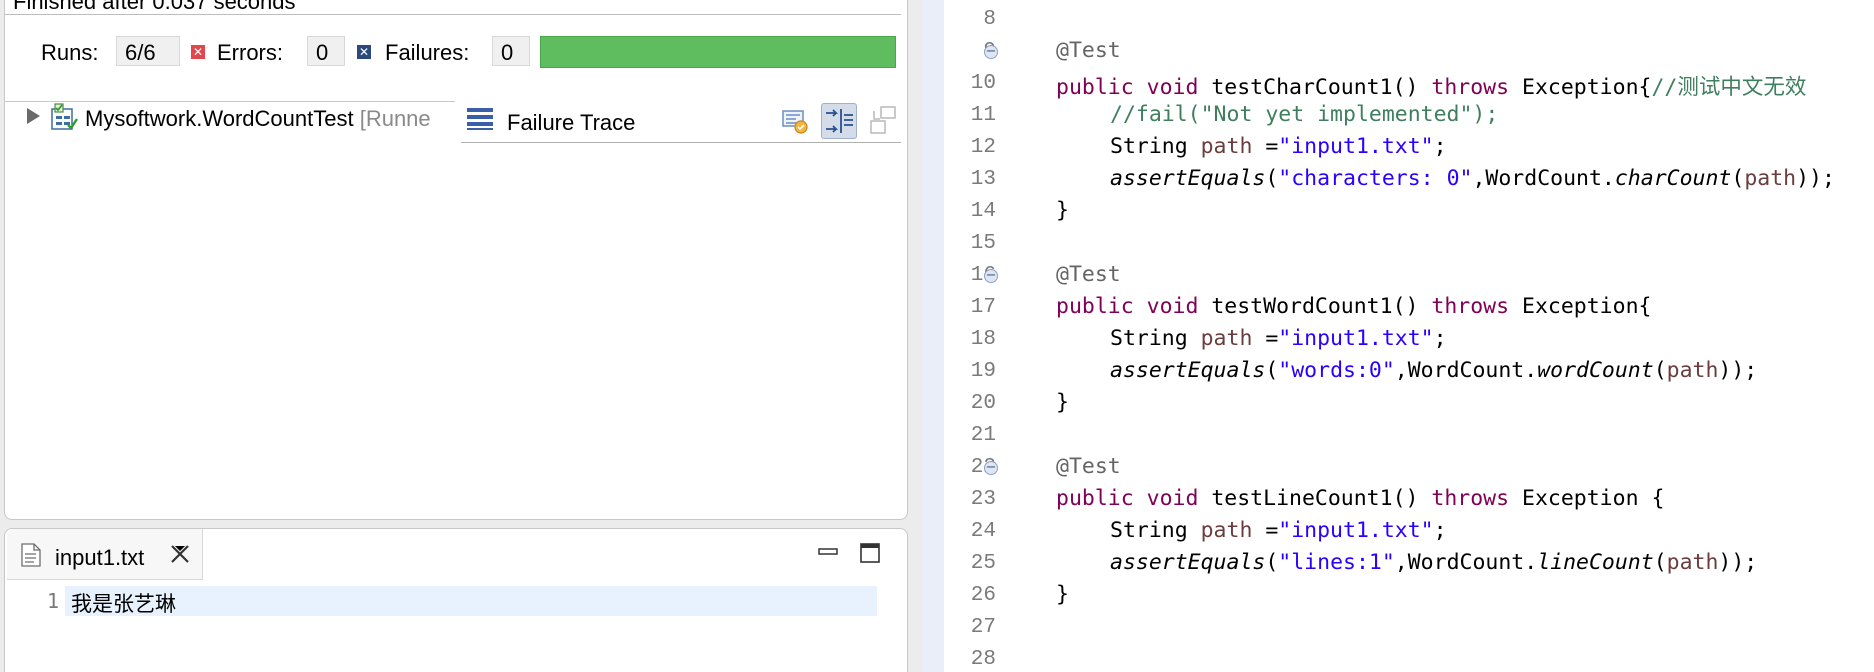 The width and height of the screenshot is (1874, 672). I want to click on errors-label: Errors:, so click(250, 52).